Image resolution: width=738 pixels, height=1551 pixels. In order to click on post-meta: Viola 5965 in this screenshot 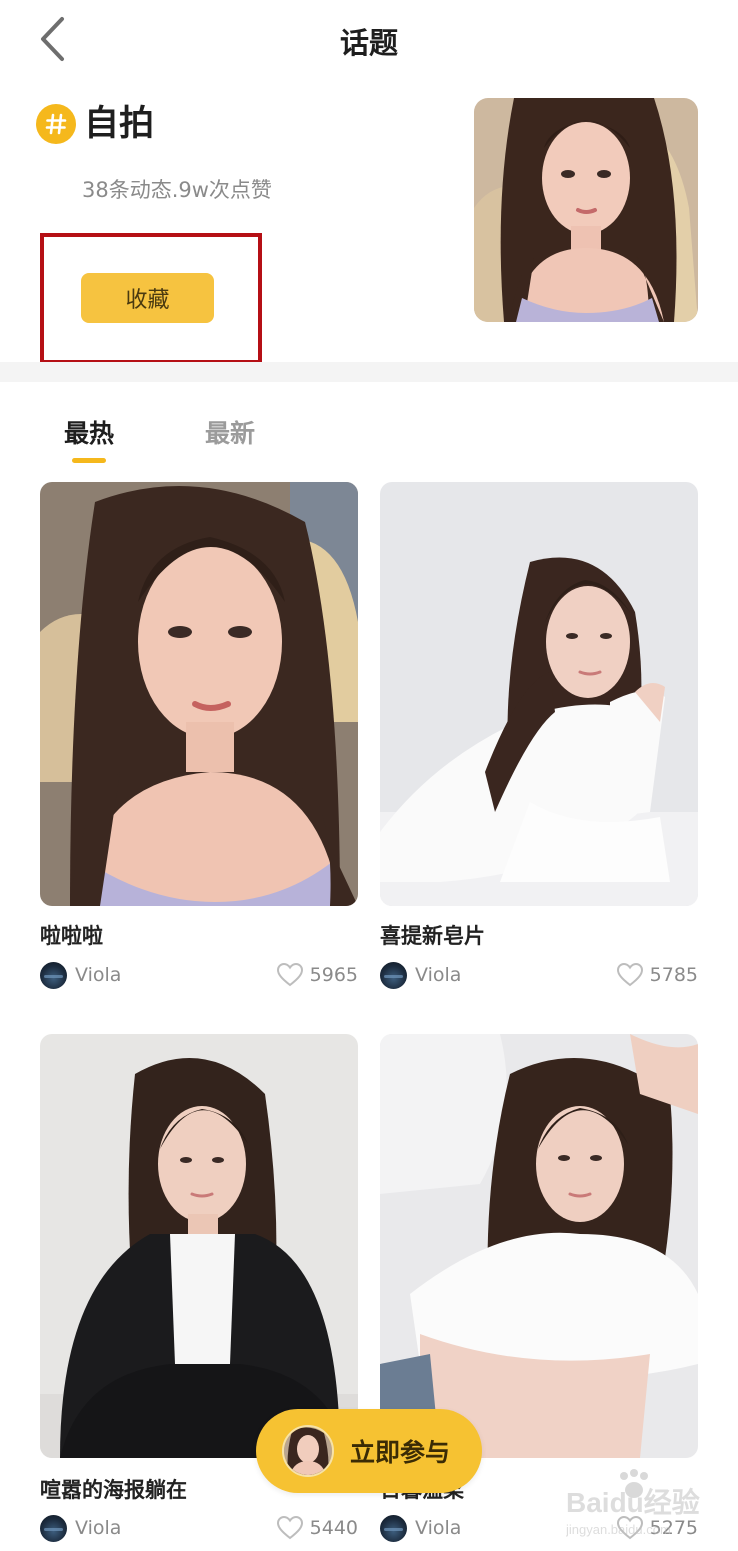, I will do `click(199, 975)`.